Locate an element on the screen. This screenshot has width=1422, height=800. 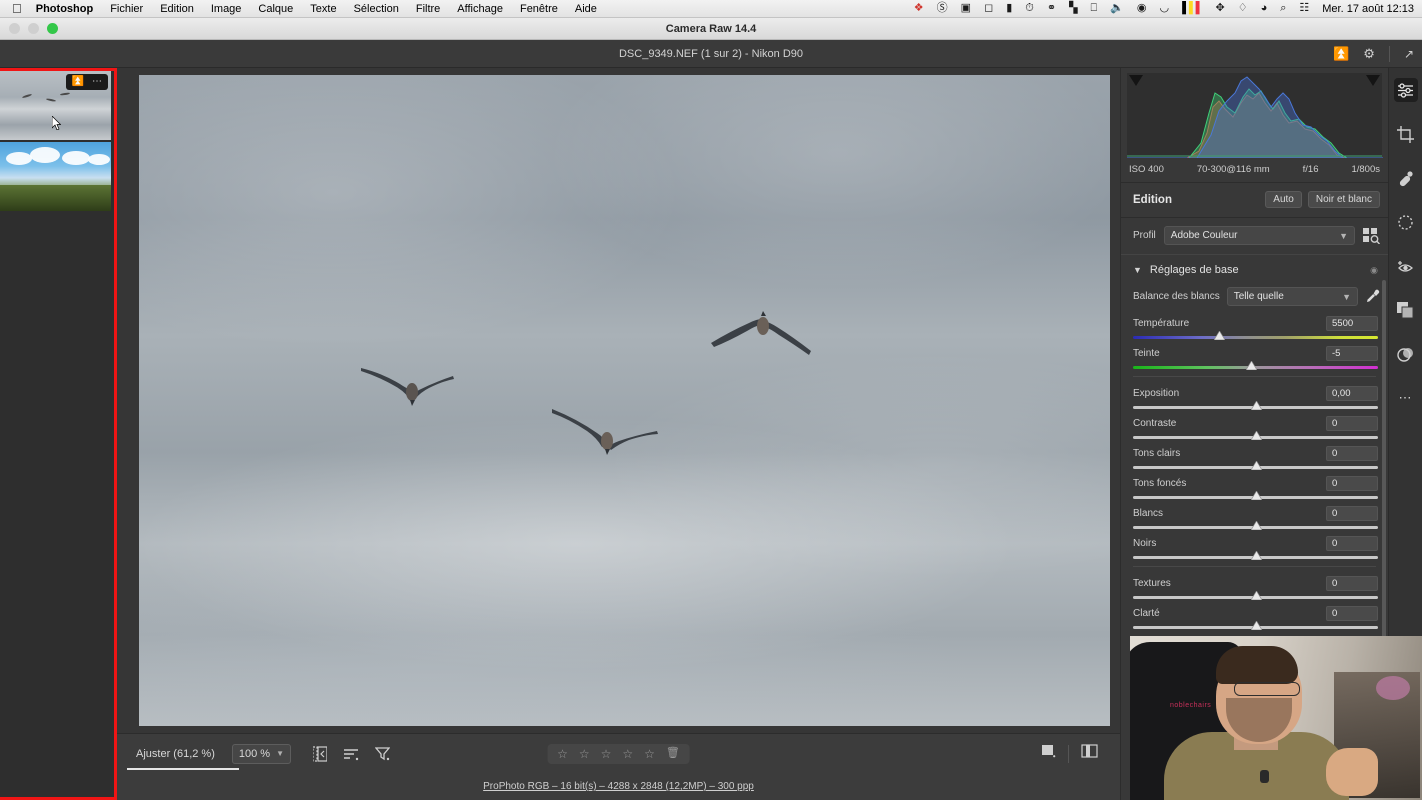
download-icon: ⏫ is located at coordinates (78, 82).